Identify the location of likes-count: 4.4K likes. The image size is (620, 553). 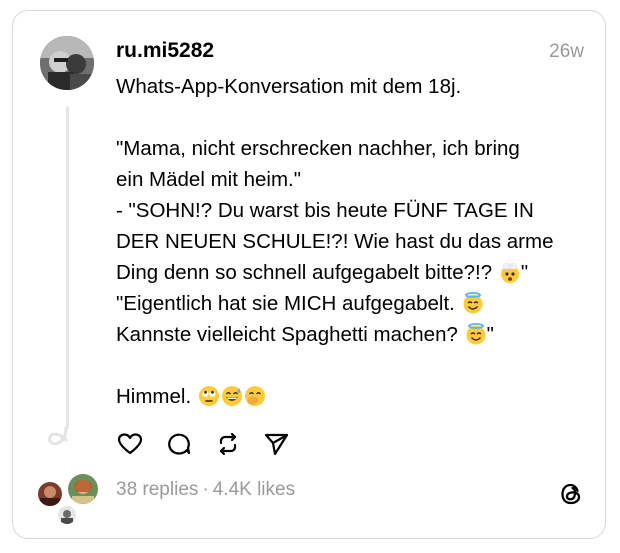
(254, 489).